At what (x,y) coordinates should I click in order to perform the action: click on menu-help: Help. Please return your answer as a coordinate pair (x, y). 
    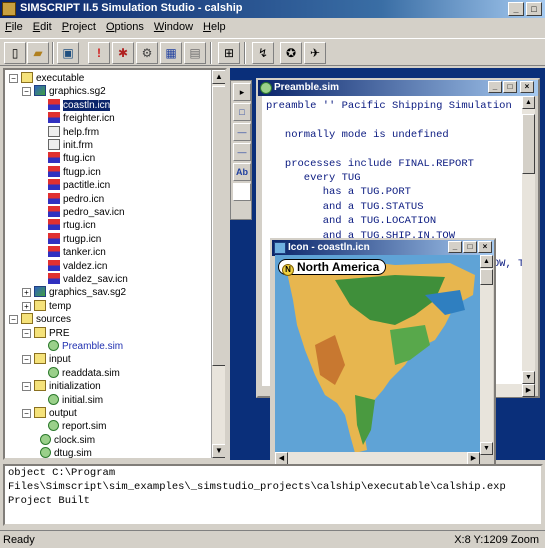
    Looking at the image, I should click on (214, 27).